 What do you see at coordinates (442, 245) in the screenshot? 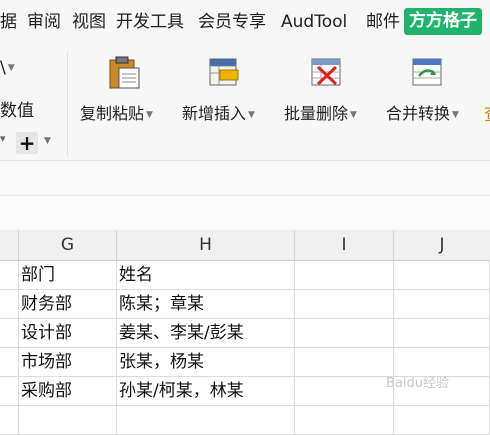
I see `column-header-j: J` at bounding box center [442, 245].